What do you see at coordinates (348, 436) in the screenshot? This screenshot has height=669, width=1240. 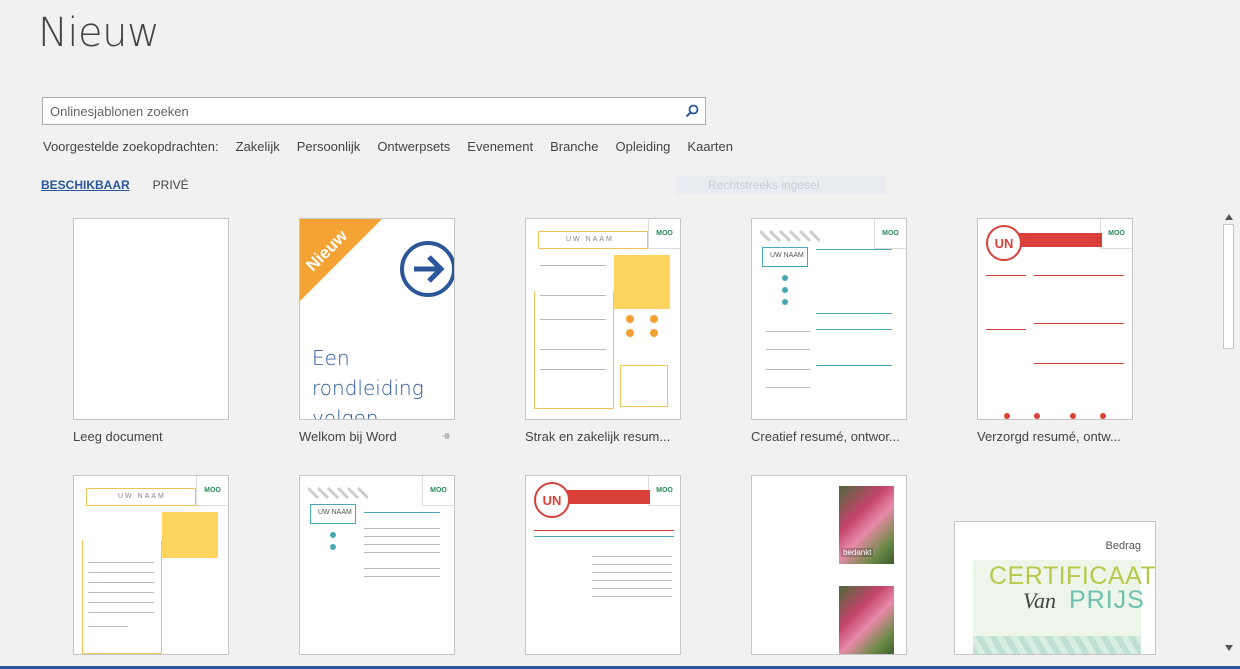 I see `template-label: Welkom bij Word` at bounding box center [348, 436].